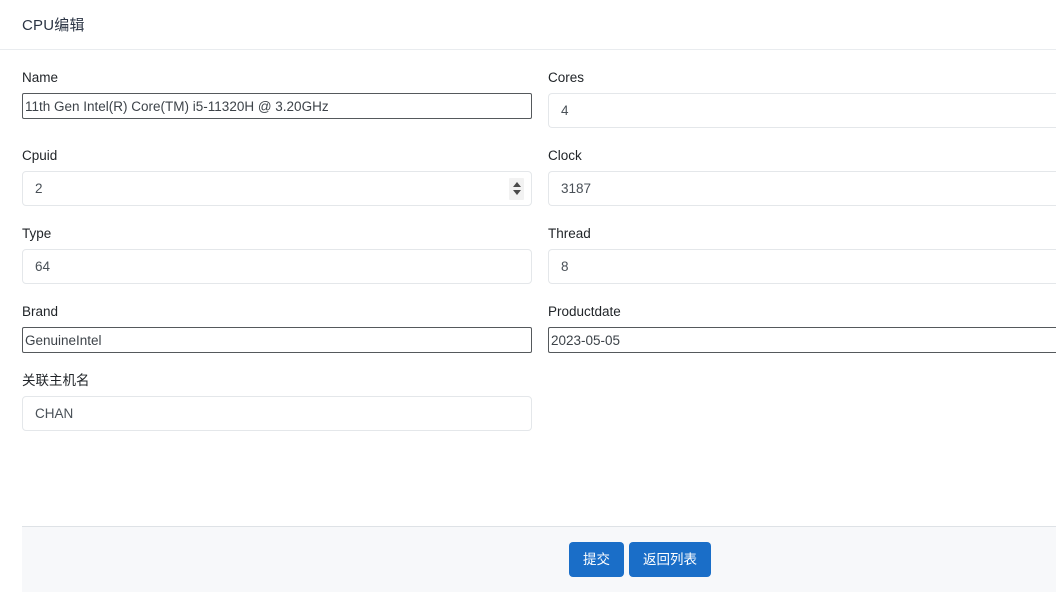  Describe the element at coordinates (56, 380) in the screenshot. I see `label-hostname: 关联主机名` at that location.